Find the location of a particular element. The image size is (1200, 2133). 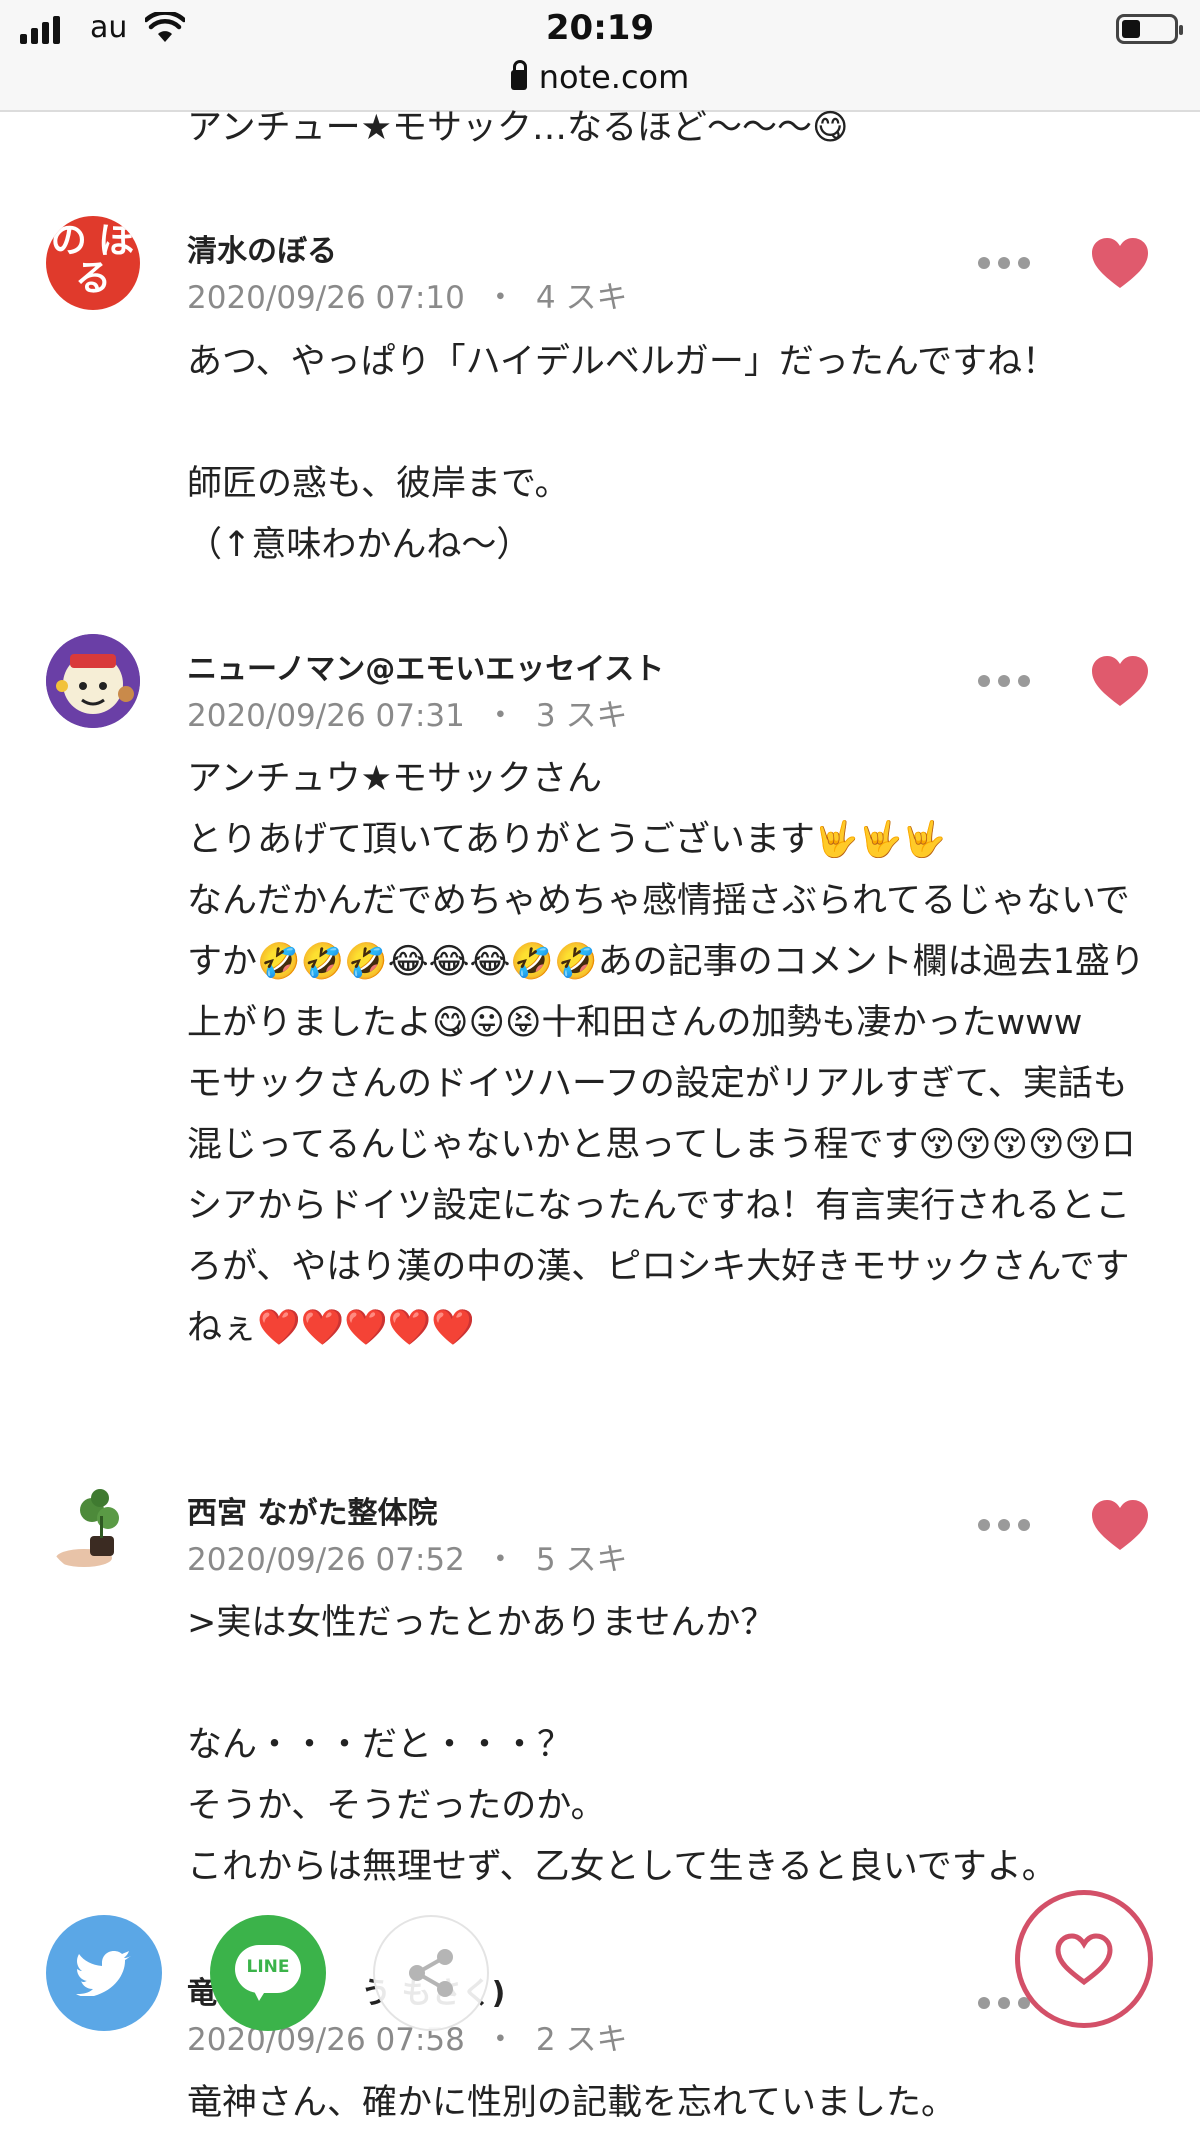

comment-username: 西宮 ながた整体院 is located at coordinates (312, 1510).